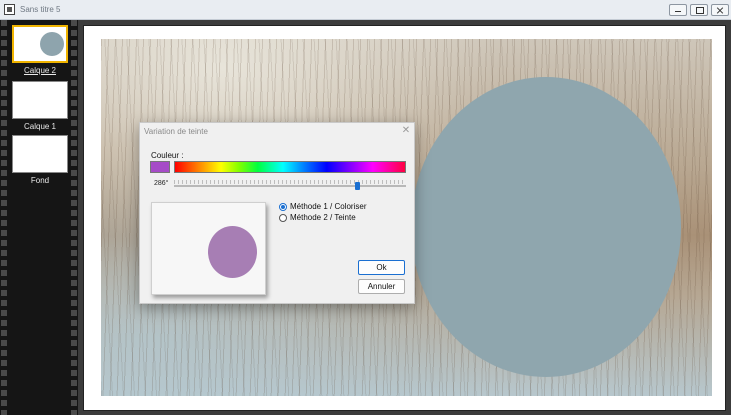  Describe the element at coordinates (40, 70) in the screenshot. I see `layer-label: Calque 2` at that location.